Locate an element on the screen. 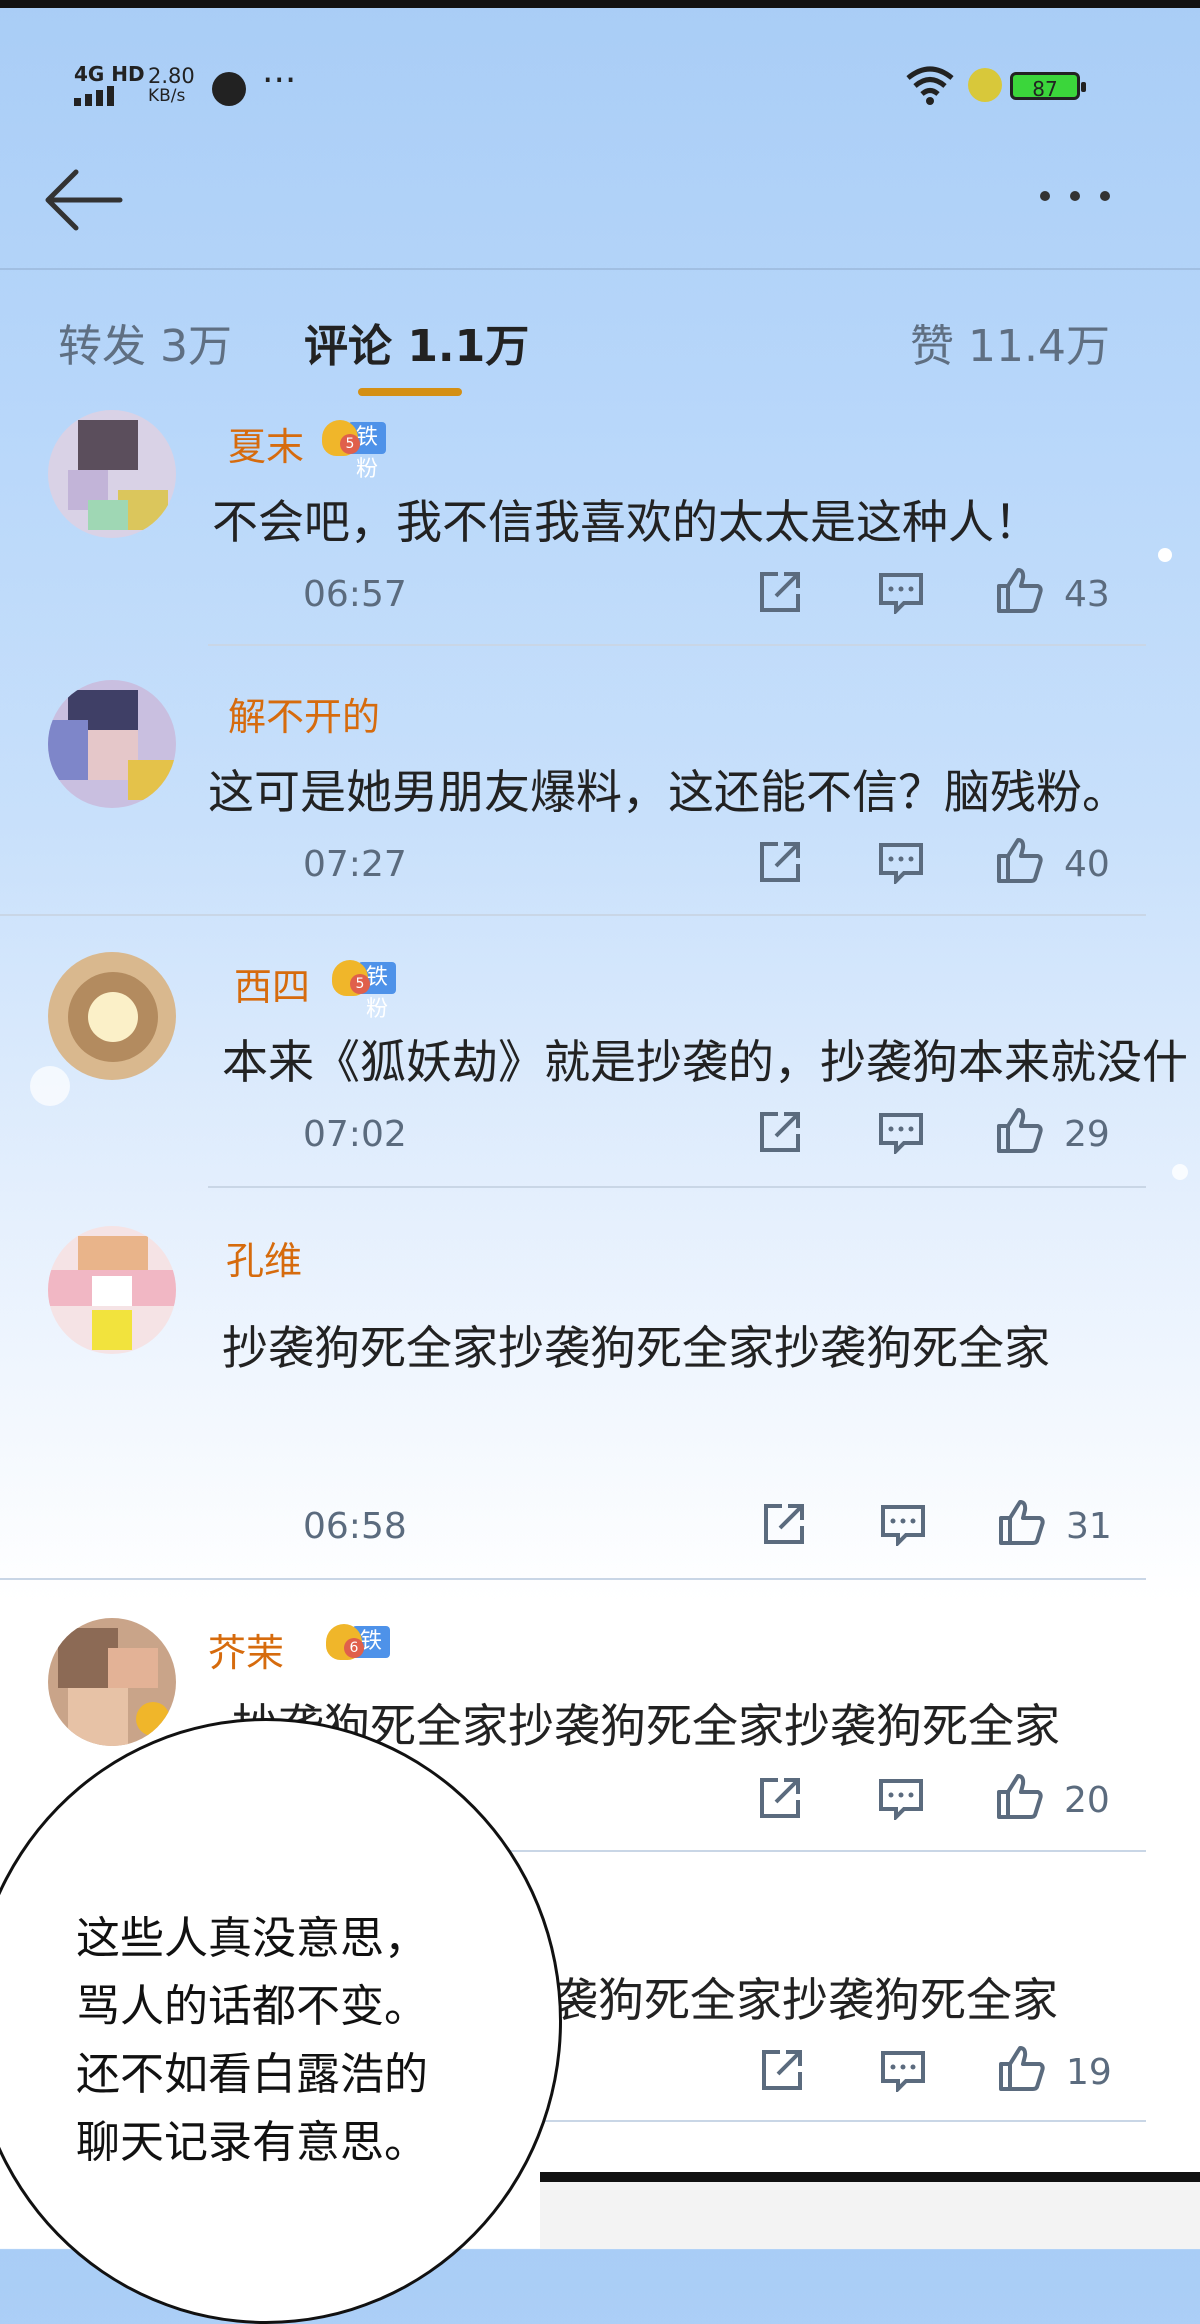  battery-icon: 87 is located at coordinates (1048, 86).